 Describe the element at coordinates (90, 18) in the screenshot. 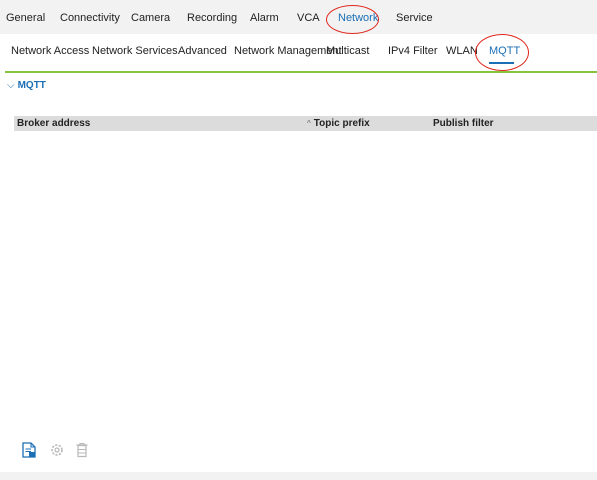

I see `nav-tab-connectivity: Connectivity` at that location.